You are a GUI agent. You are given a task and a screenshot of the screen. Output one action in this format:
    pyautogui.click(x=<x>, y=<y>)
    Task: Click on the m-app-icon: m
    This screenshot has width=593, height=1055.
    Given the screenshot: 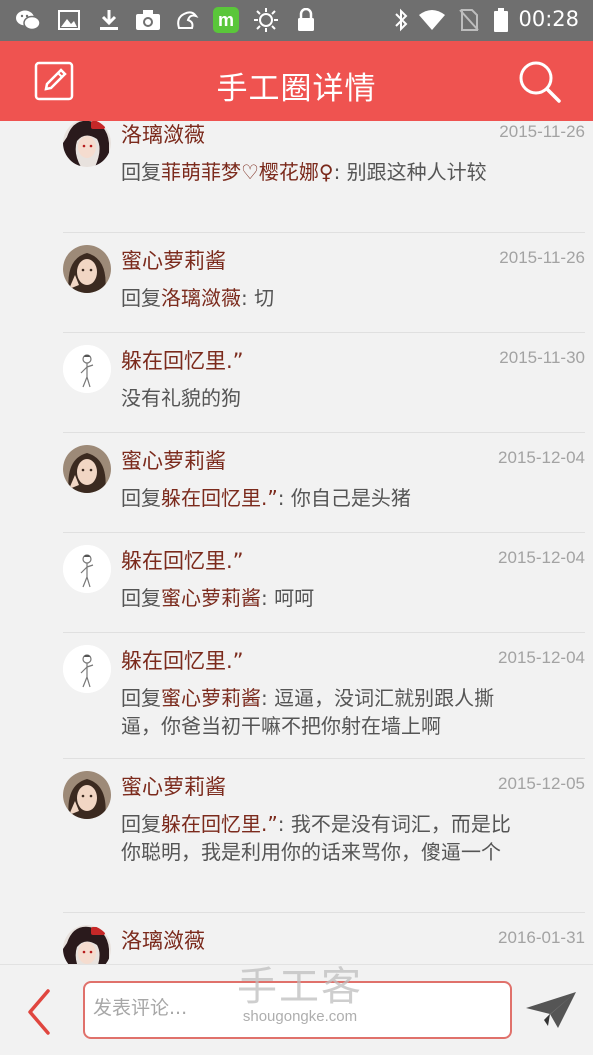 What is the action you would take?
    pyautogui.click(x=226, y=20)
    